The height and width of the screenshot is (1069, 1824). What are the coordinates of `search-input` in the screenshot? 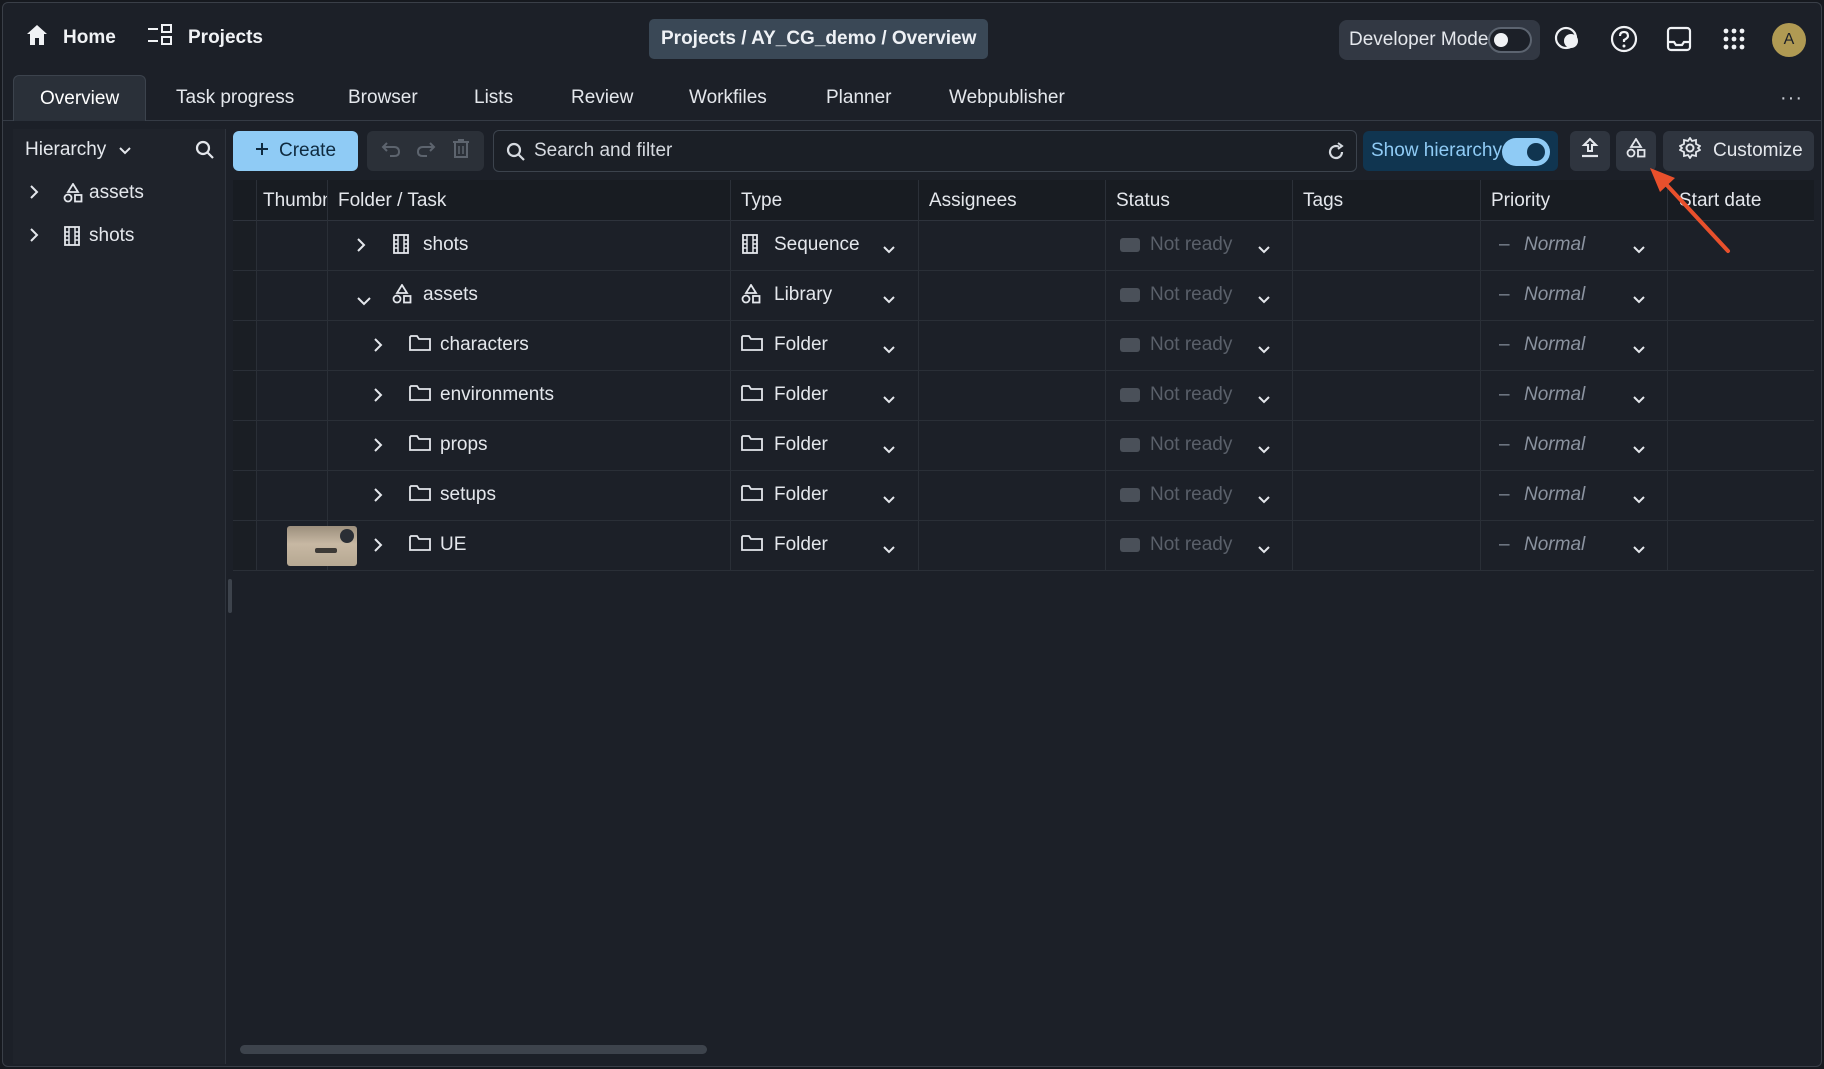 It's located at (914, 151).